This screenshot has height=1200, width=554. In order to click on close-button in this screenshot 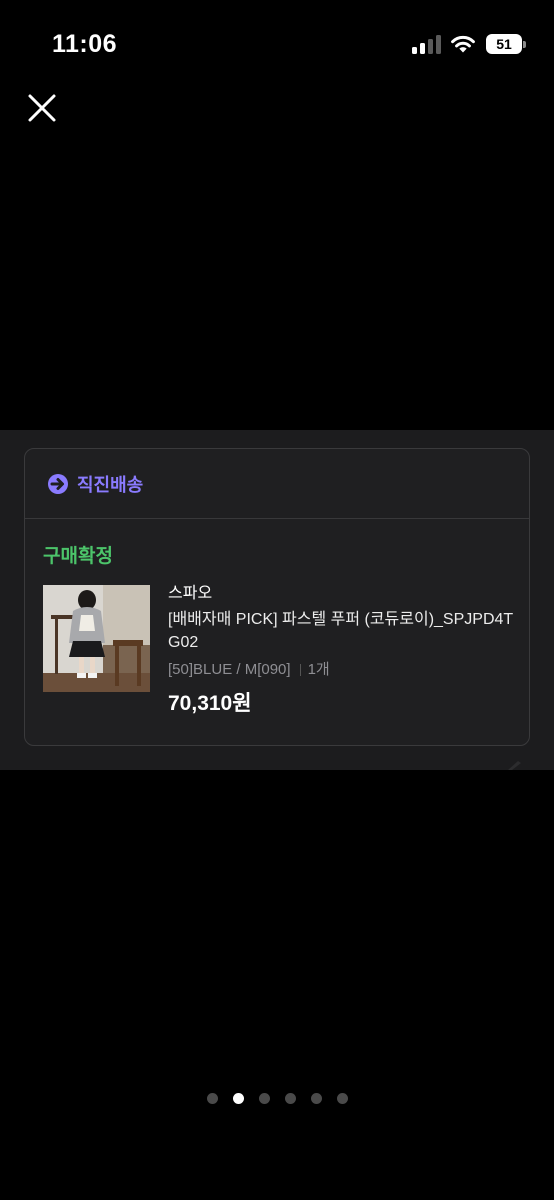, I will do `click(42, 108)`.